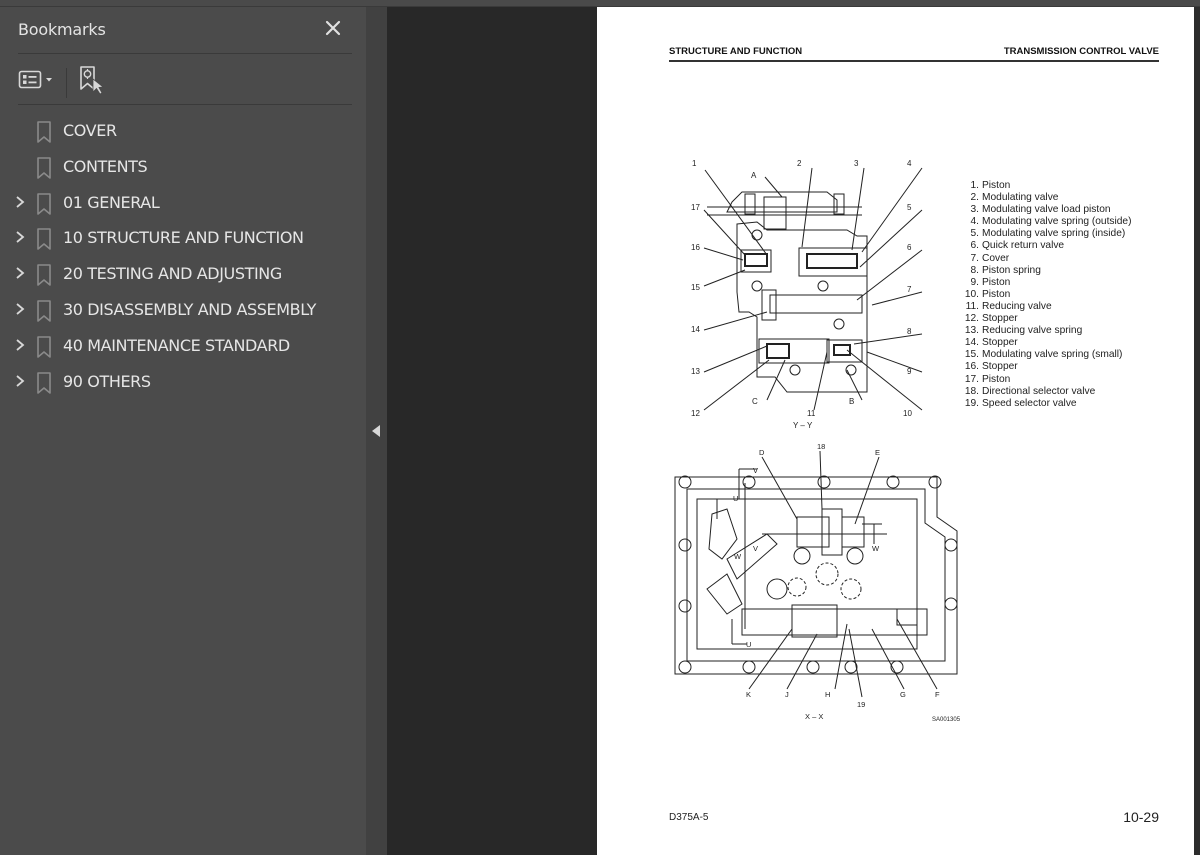 This screenshot has height=855, width=1200. I want to click on legend-item: 19. Speed selector valve, so click(1048, 404).